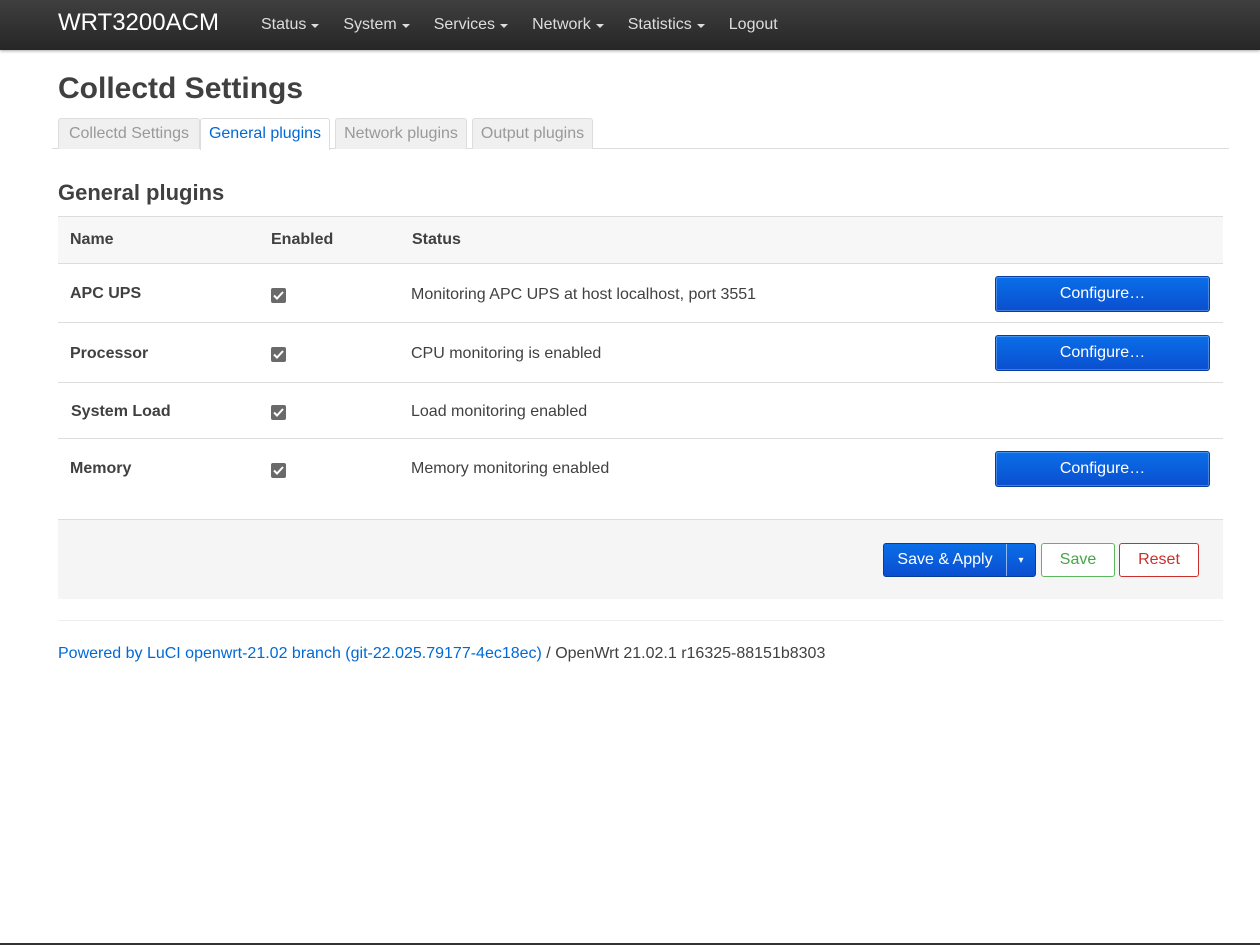 Image resolution: width=1260 pixels, height=945 pixels. I want to click on section-title: General plugins, so click(141, 192).